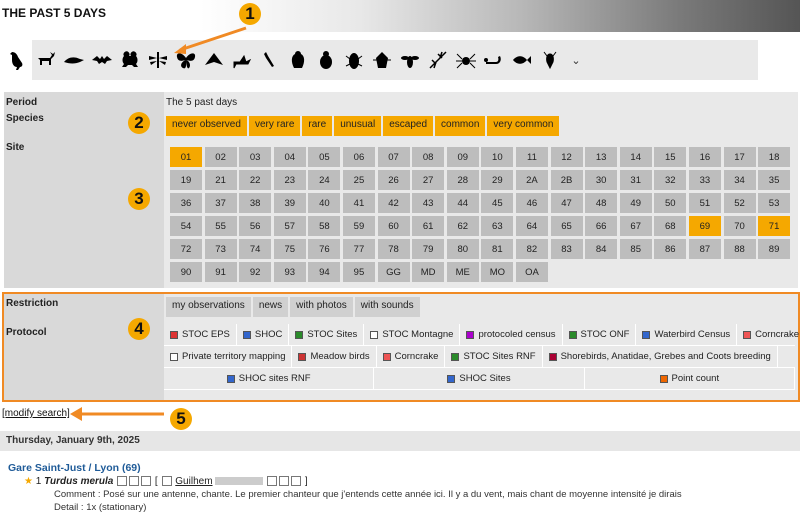 This screenshot has height=520, width=800. What do you see at coordinates (36, 413) in the screenshot?
I see `modify-search-link: [modify search]` at bounding box center [36, 413].